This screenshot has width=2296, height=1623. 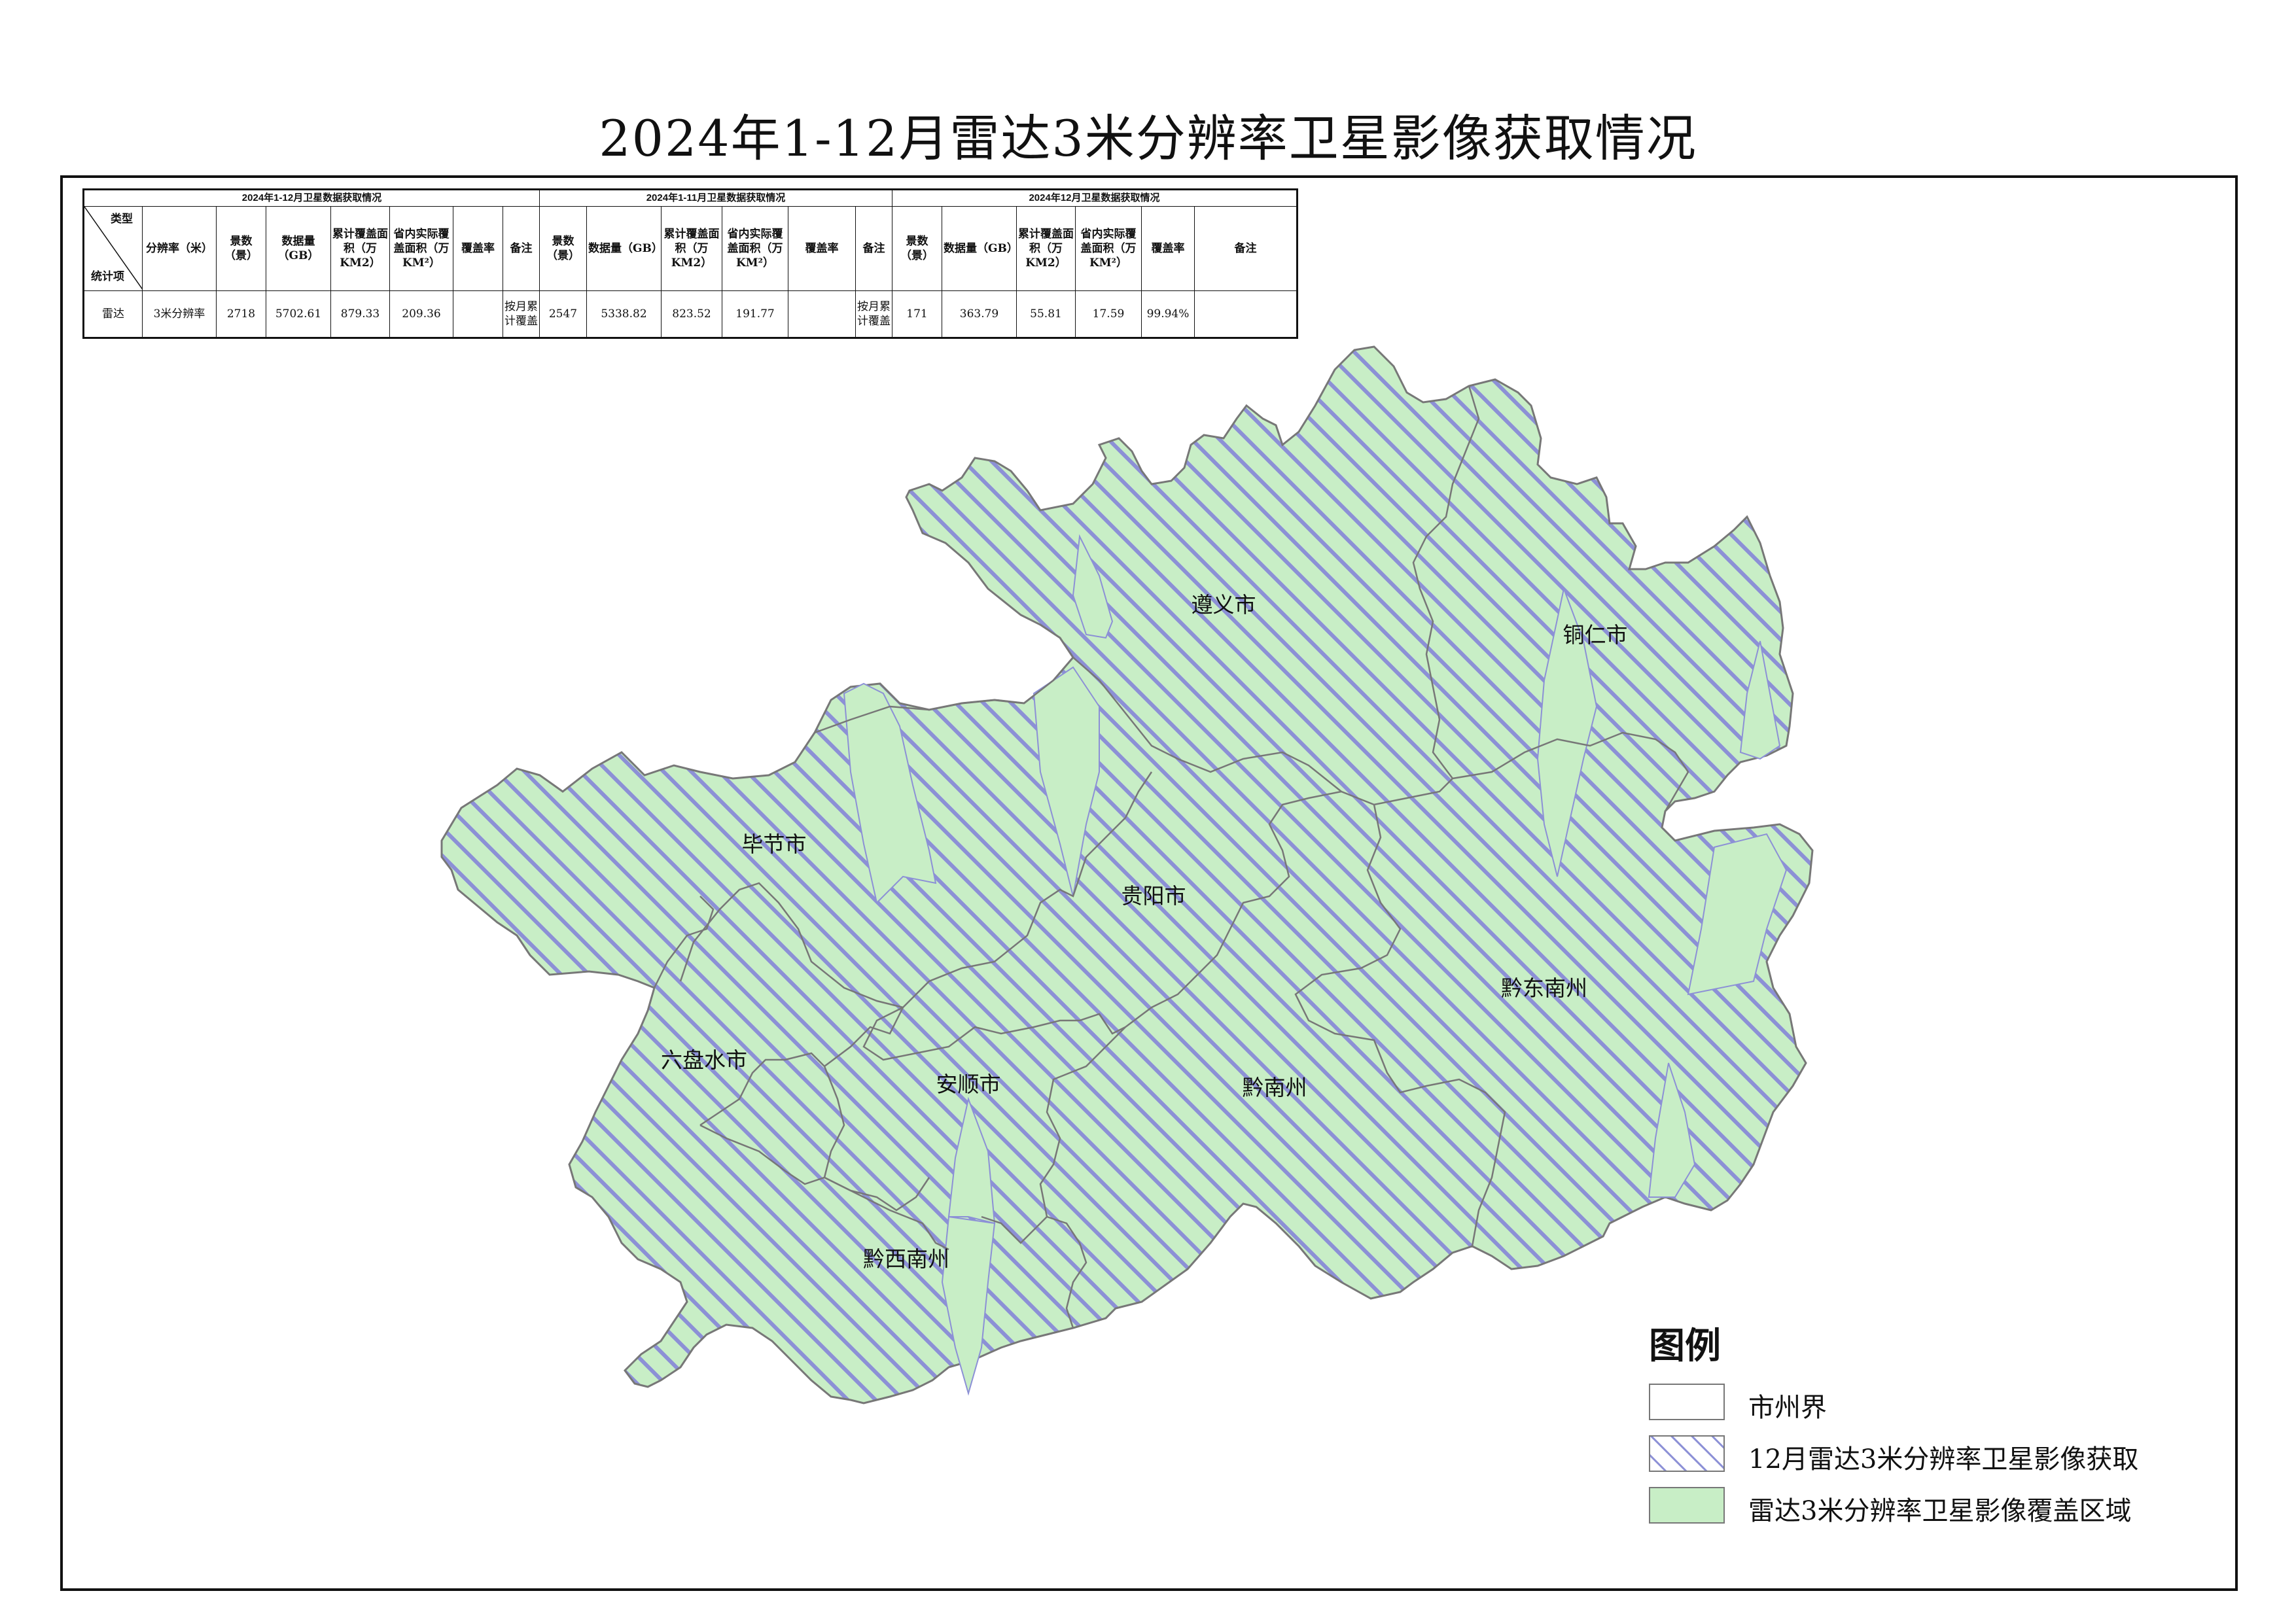 I want to click on legend-title: 图例, so click(x=1685, y=1345).